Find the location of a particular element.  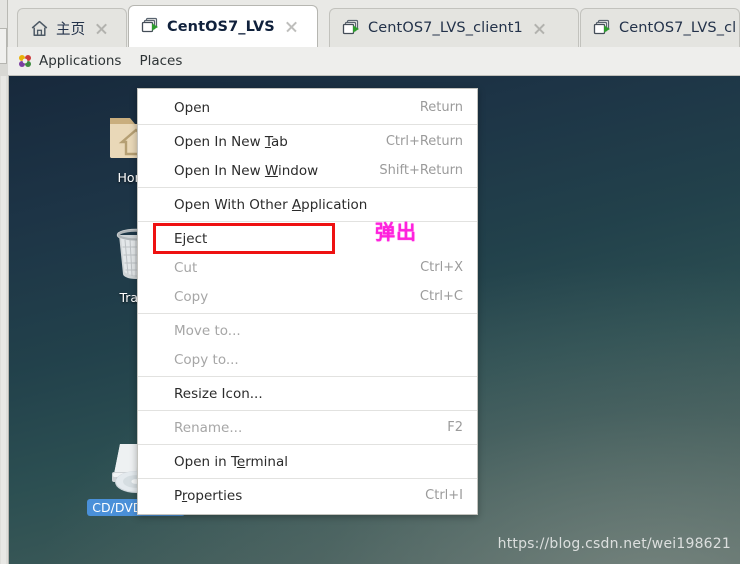

desktop-left-border is located at coordinates (4, 320).